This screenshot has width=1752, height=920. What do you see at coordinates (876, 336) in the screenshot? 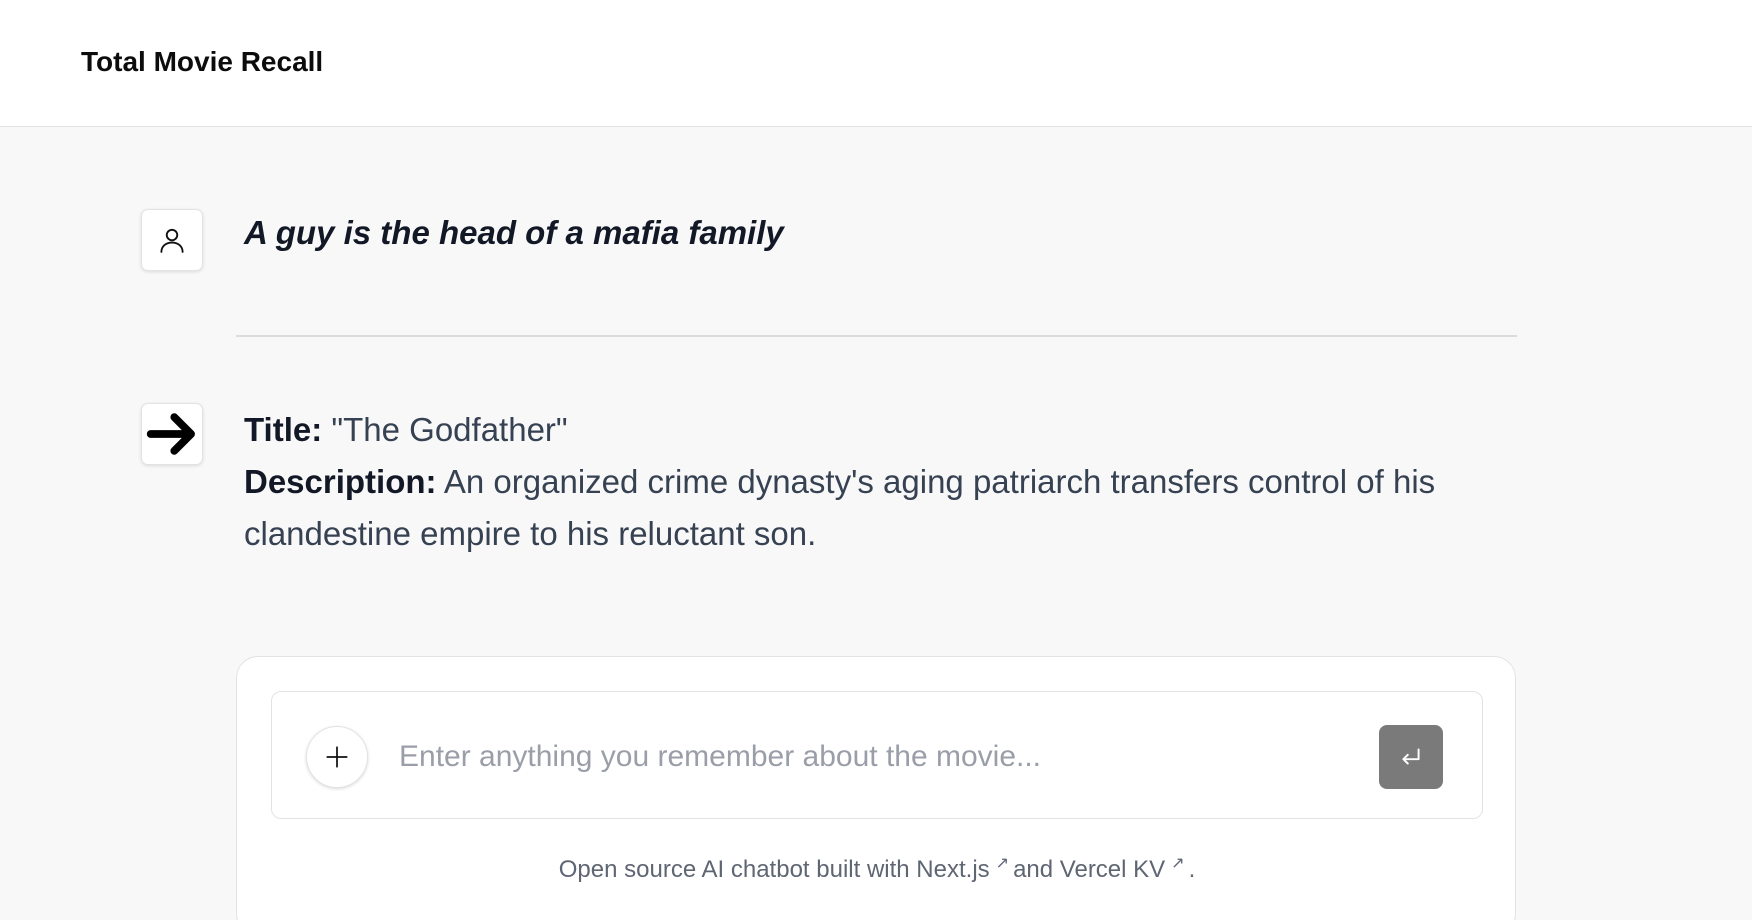
I see `message-divider` at bounding box center [876, 336].